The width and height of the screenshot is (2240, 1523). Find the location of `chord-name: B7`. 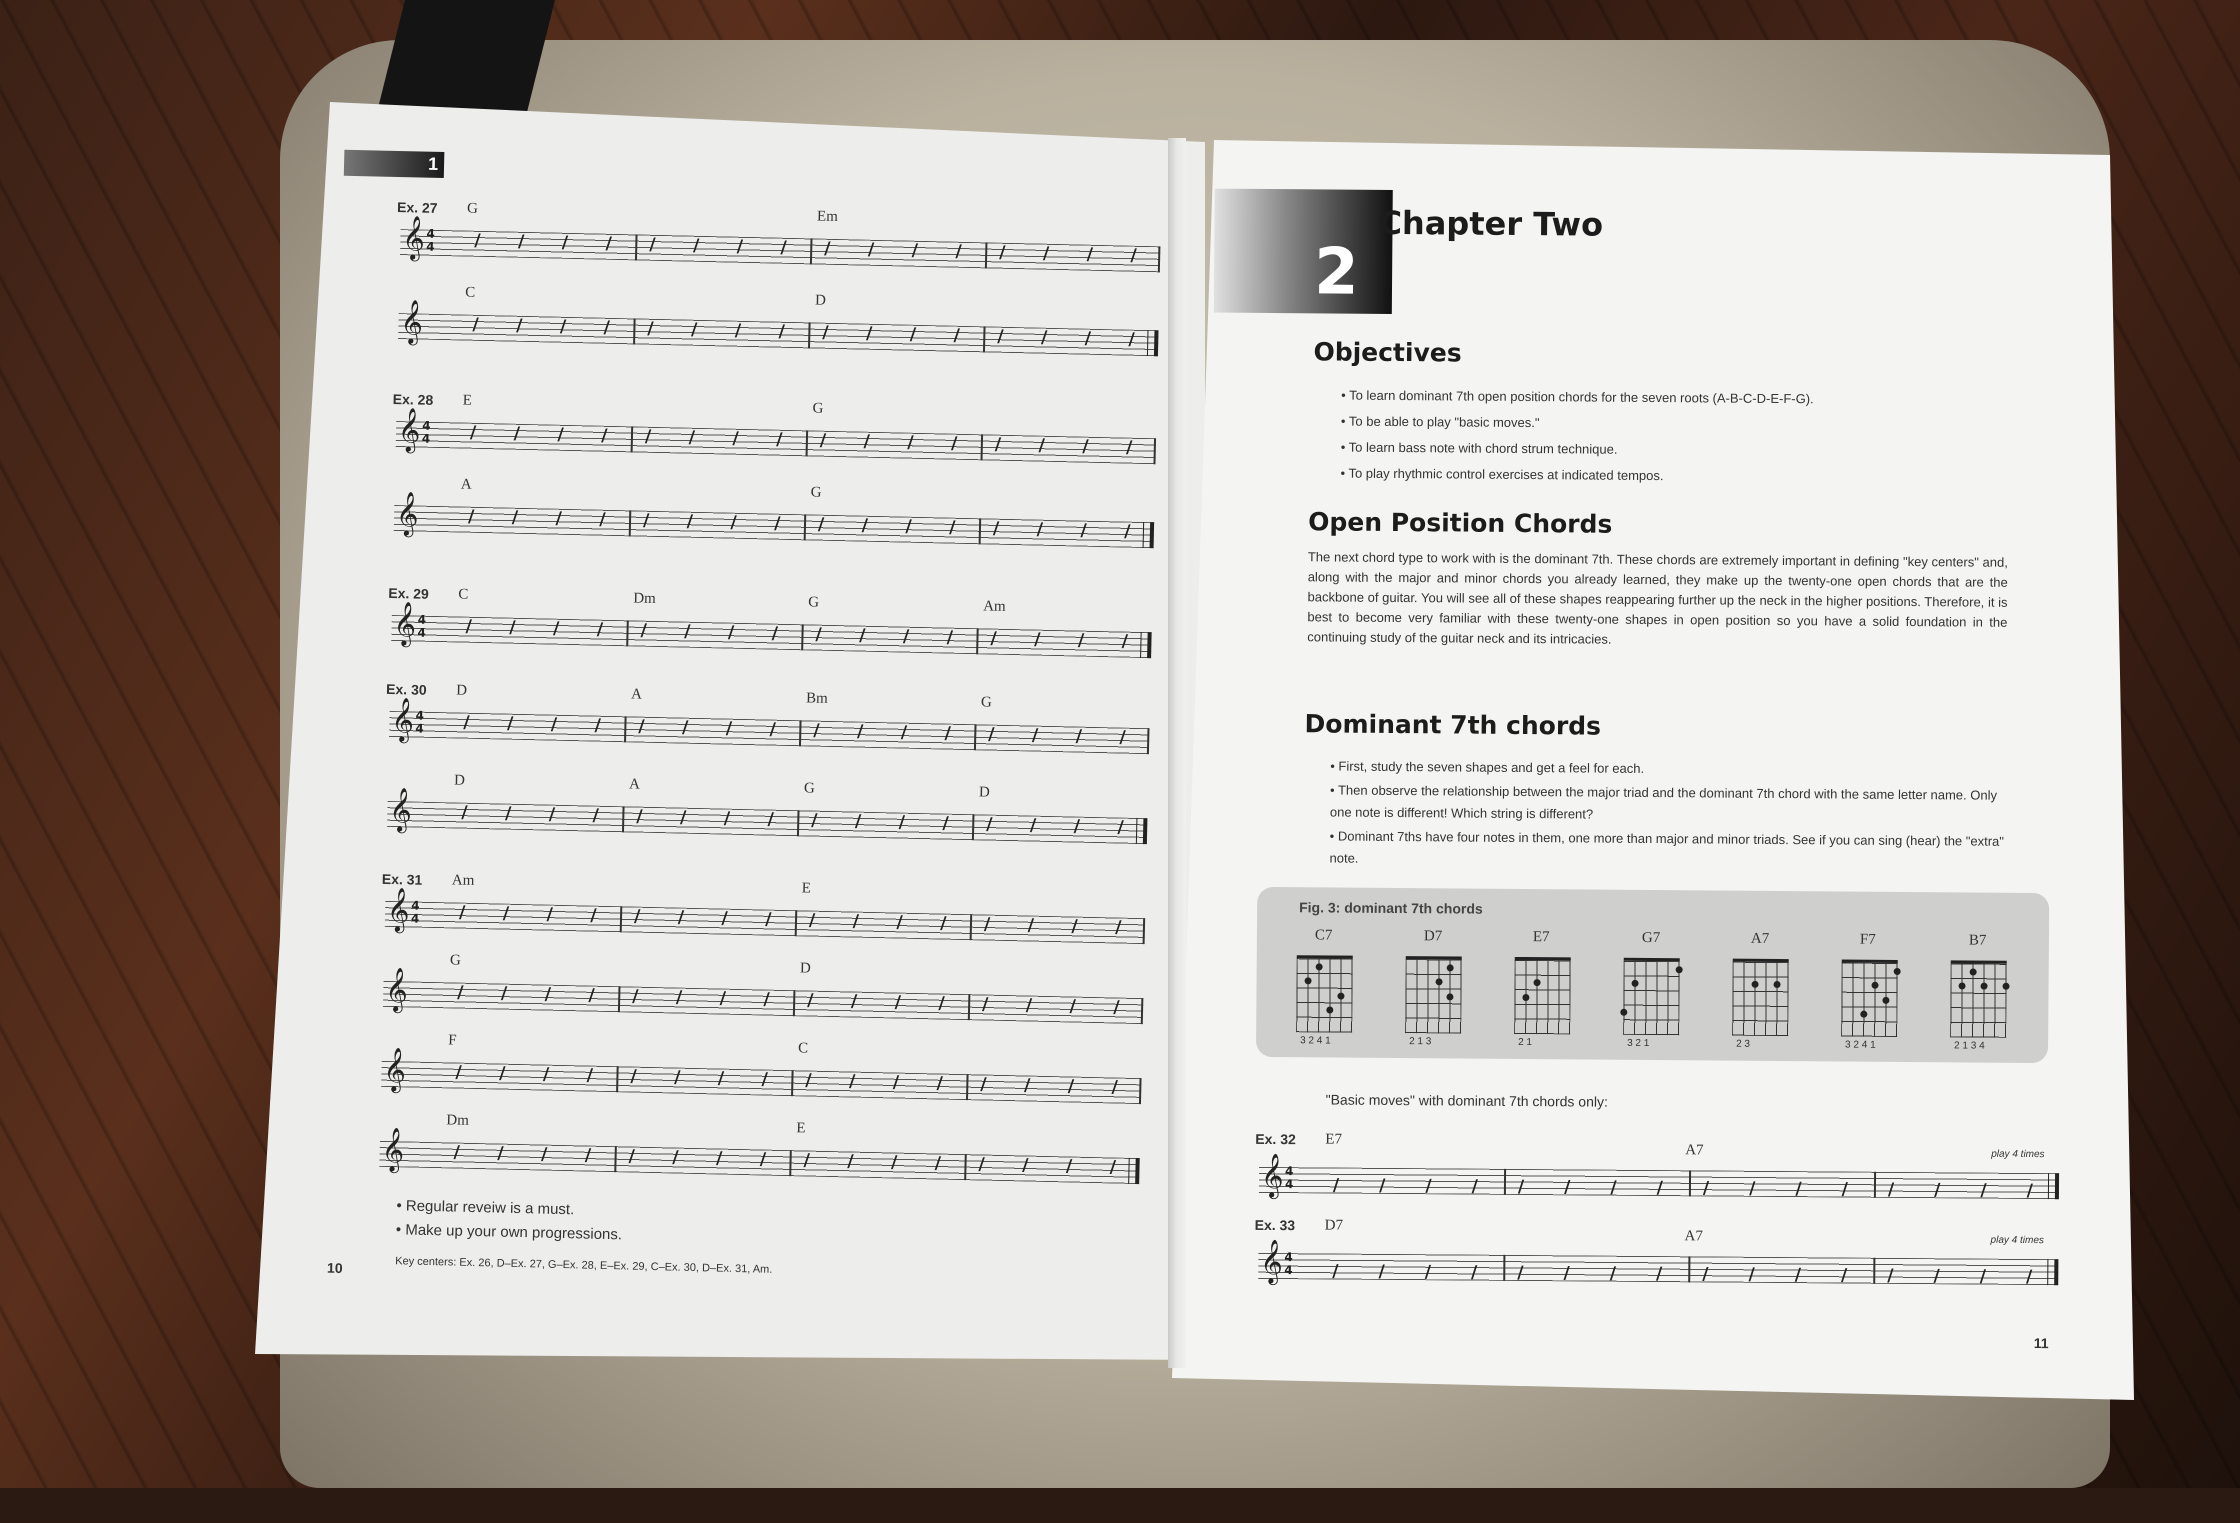

chord-name: B7 is located at coordinates (1977, 940).